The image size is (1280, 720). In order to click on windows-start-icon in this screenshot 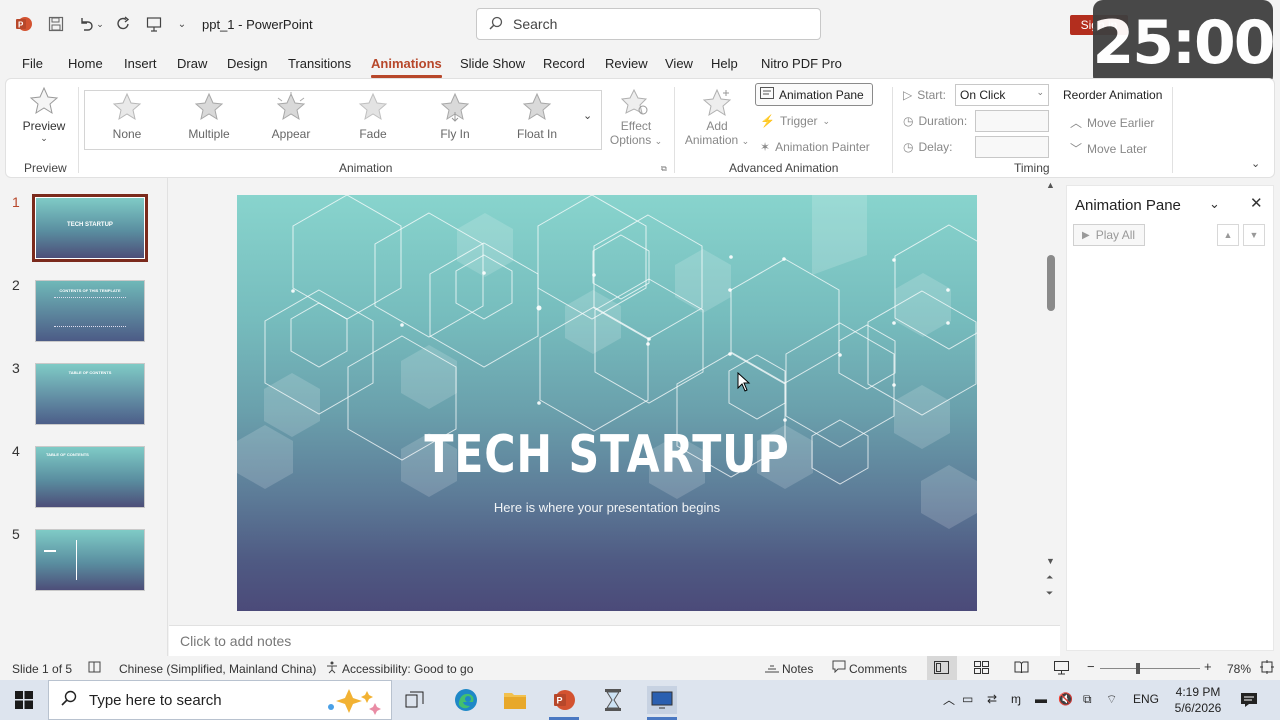, I will do `click(24, 700)`.